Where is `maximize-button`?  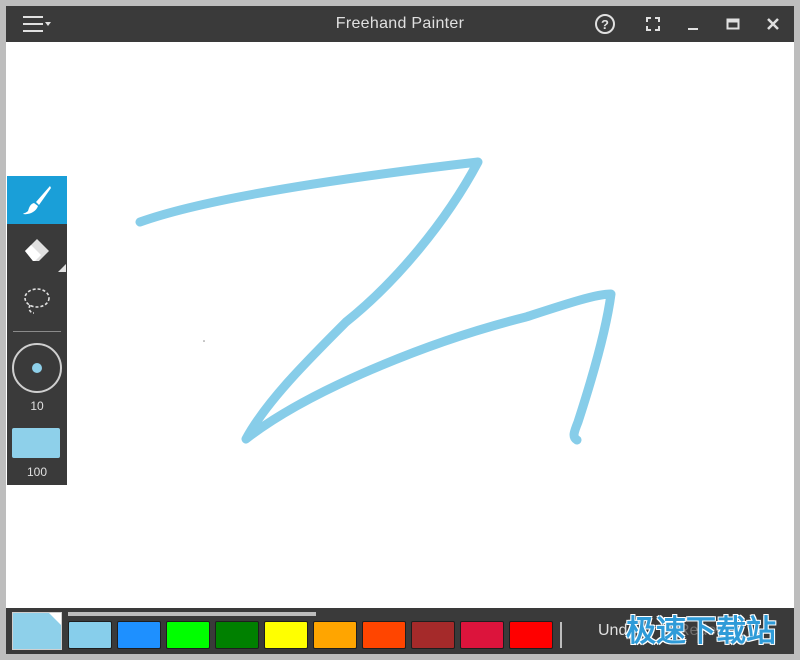
maximize-button is located at coordinates (733, 24).